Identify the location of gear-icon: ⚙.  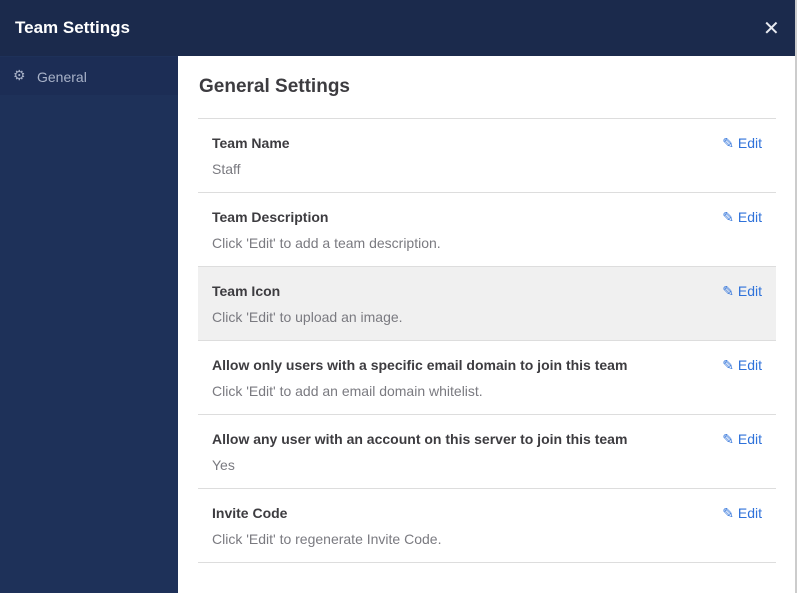
(19, 75).